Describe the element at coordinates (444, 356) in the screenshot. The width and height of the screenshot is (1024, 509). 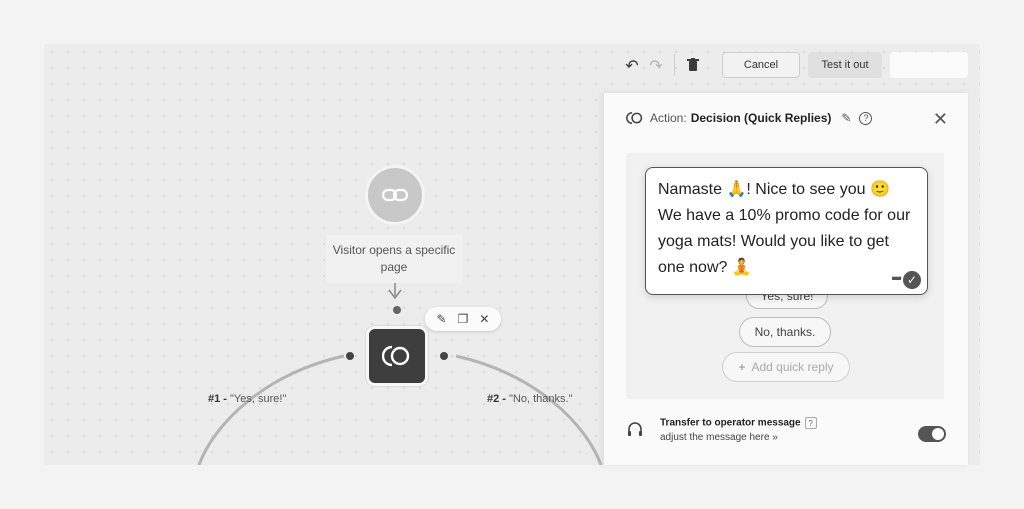
I see `output-port-right` at that location.